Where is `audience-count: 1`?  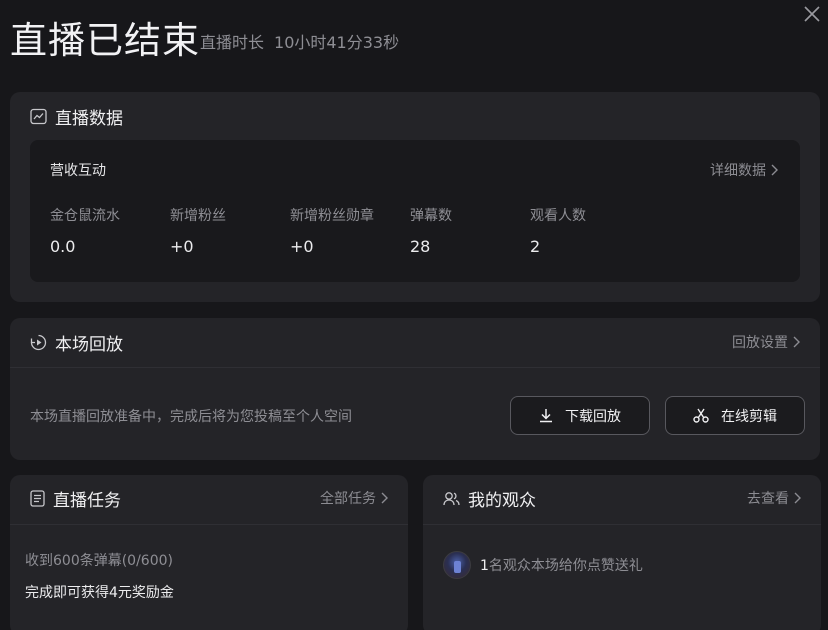
audience-count: 1 is located at coordinates (484, 566).